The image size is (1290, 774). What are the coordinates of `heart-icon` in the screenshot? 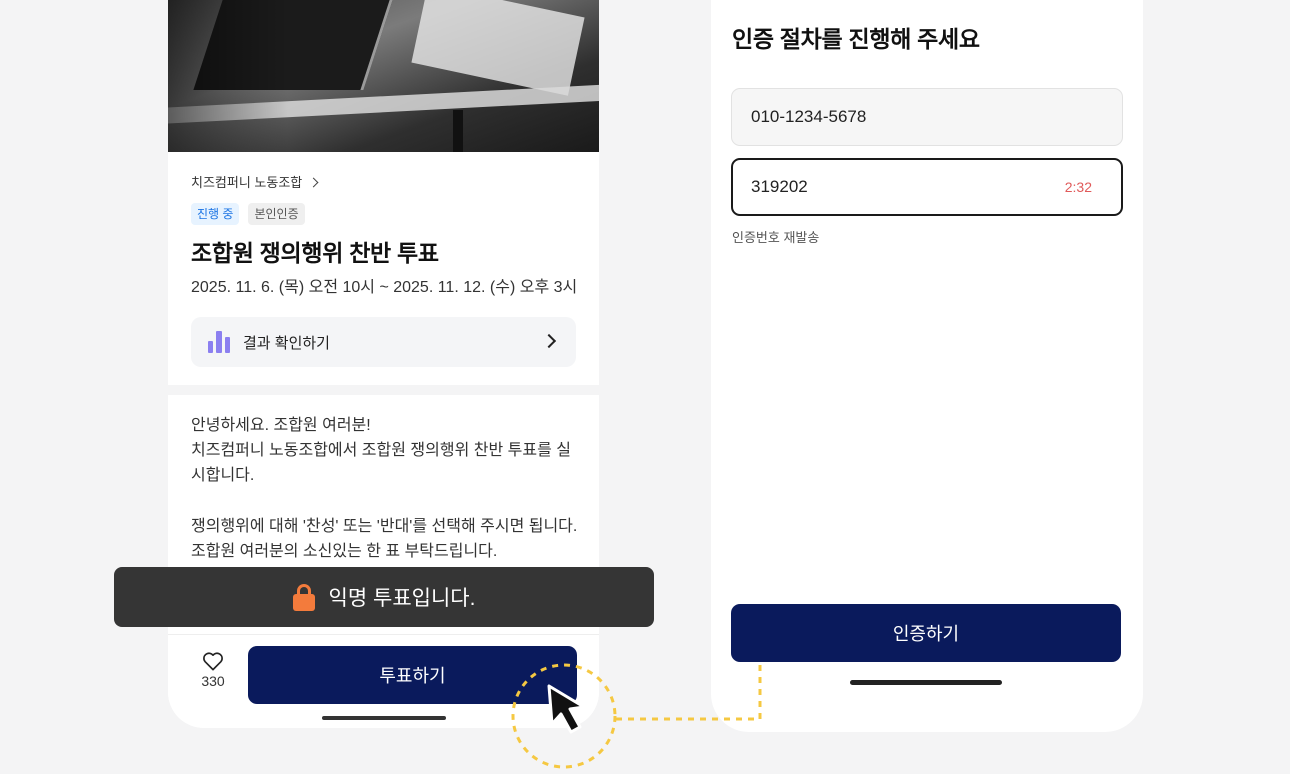 It's located at (213, 661).